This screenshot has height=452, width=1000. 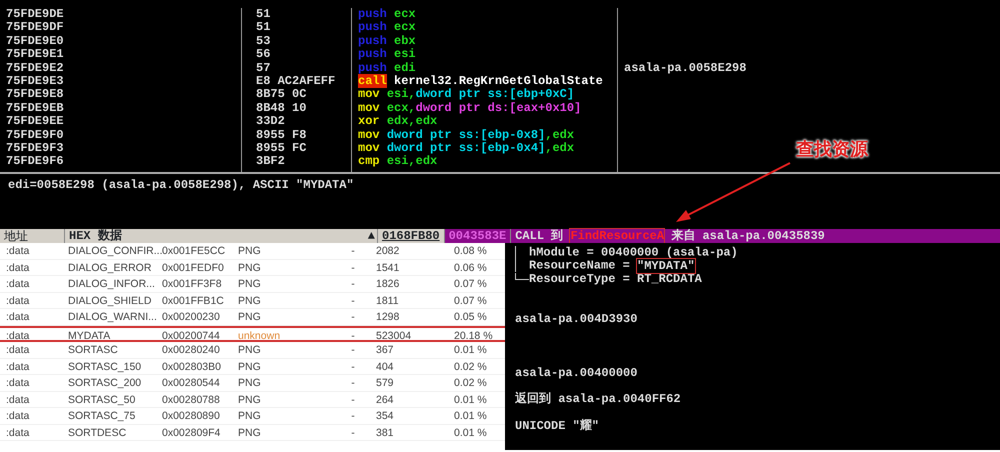 I want to click on hex-bytes: 8B75 0C, so click(x=281, y=94).